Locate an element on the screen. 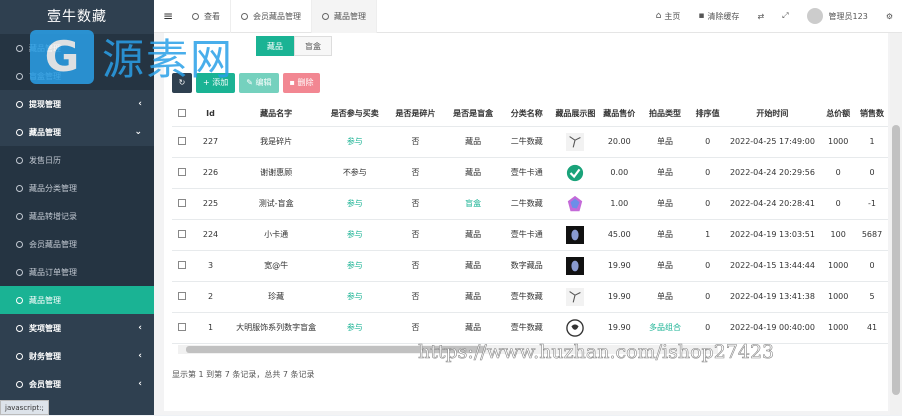 This screenshot has height=416, width=902. table-cell: 1.00 is located at coordinates (619, 204).